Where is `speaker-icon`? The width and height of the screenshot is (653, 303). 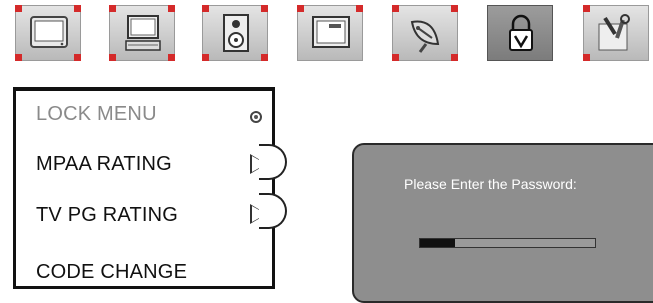
speaker-icon is located at coordinates (236, 33).